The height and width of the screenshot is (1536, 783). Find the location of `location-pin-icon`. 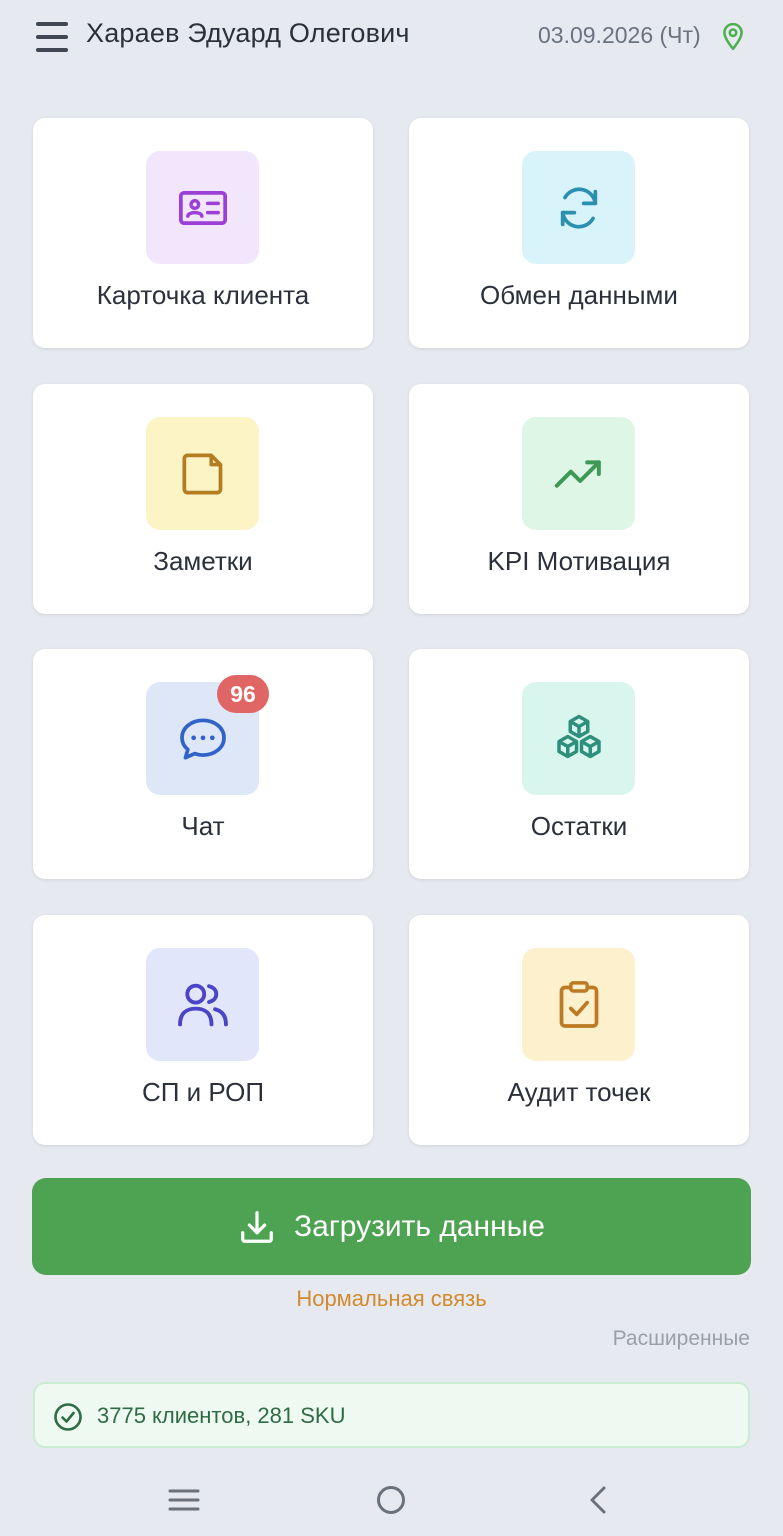

location-pin-icon is located at coordinates (733, 37).